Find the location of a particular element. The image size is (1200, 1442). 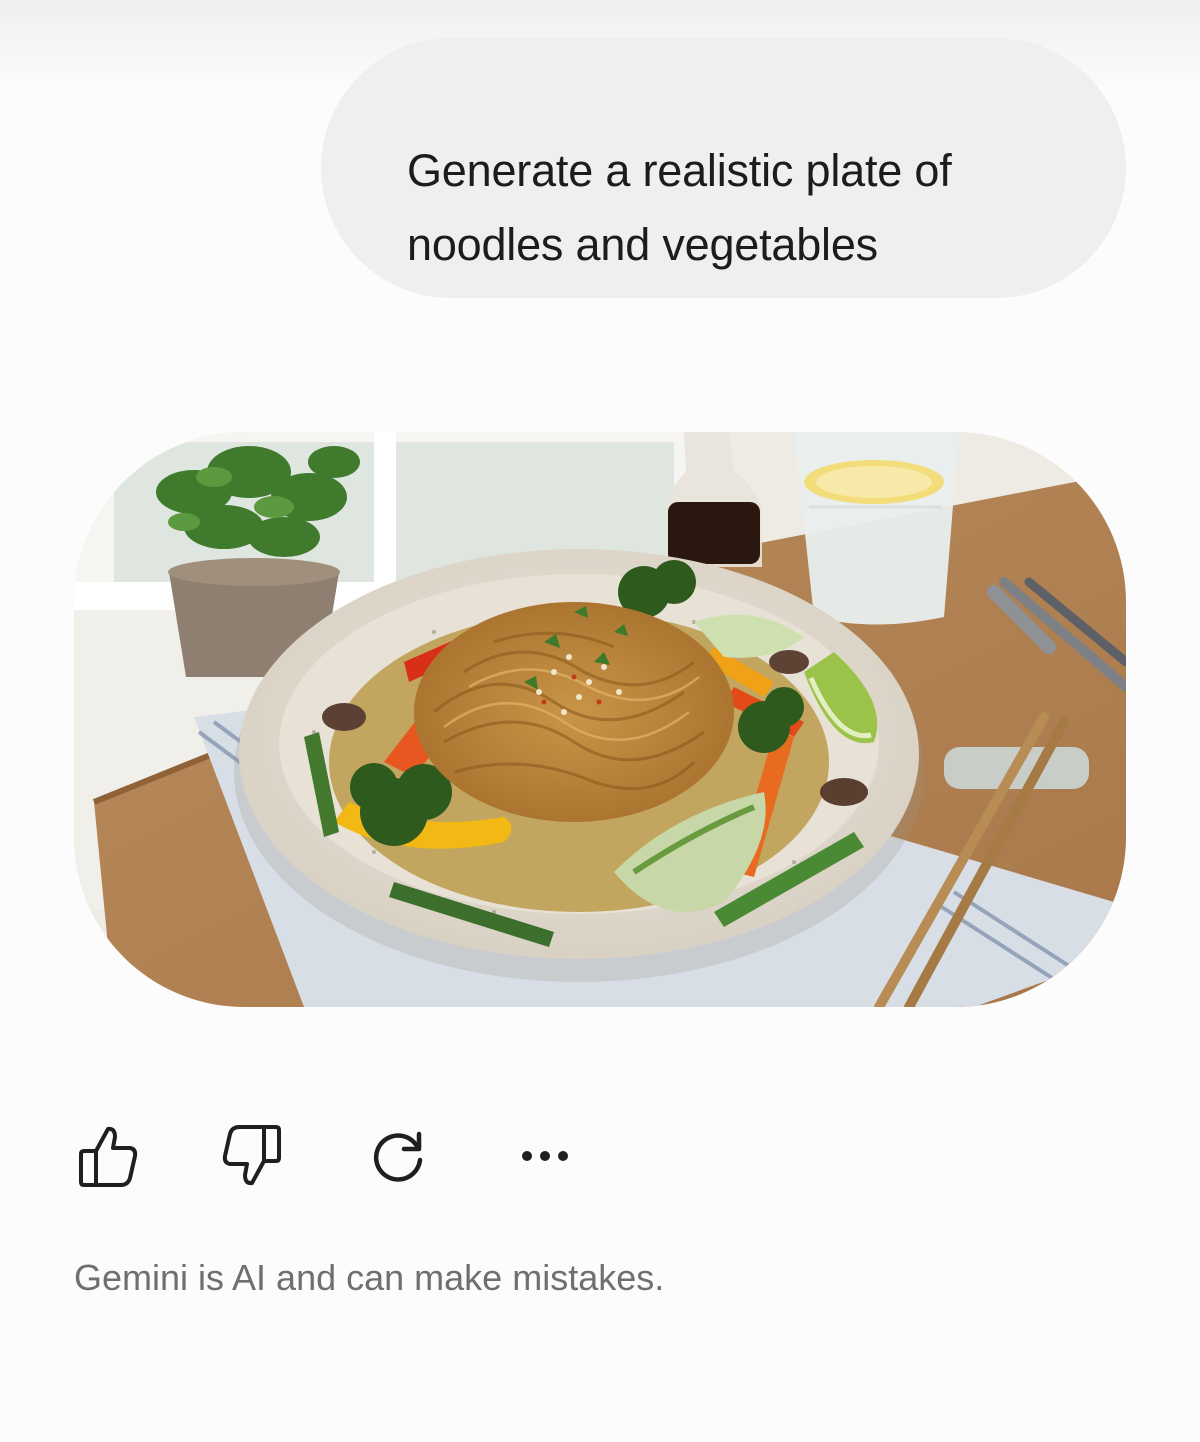

thumbs-up-icon is located at coordinates (108, 1156).